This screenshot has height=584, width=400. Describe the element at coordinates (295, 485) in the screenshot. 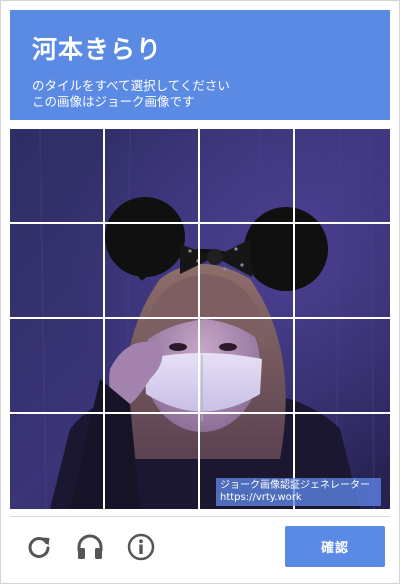

I see `watermark-title: ジョーク画像認証ジェネレーター` at that location.